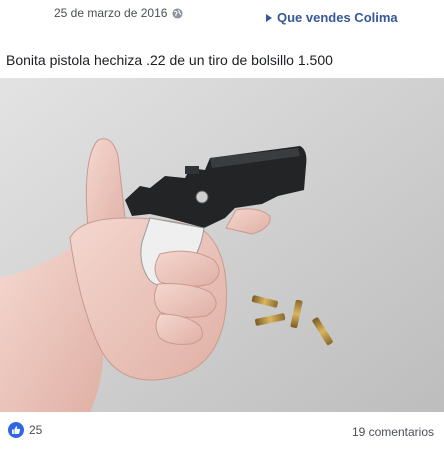  What do you see at coordinates (16, 430) in the screenshot?
I see `thumbs-up-icon` at bounding box center [16, 430].